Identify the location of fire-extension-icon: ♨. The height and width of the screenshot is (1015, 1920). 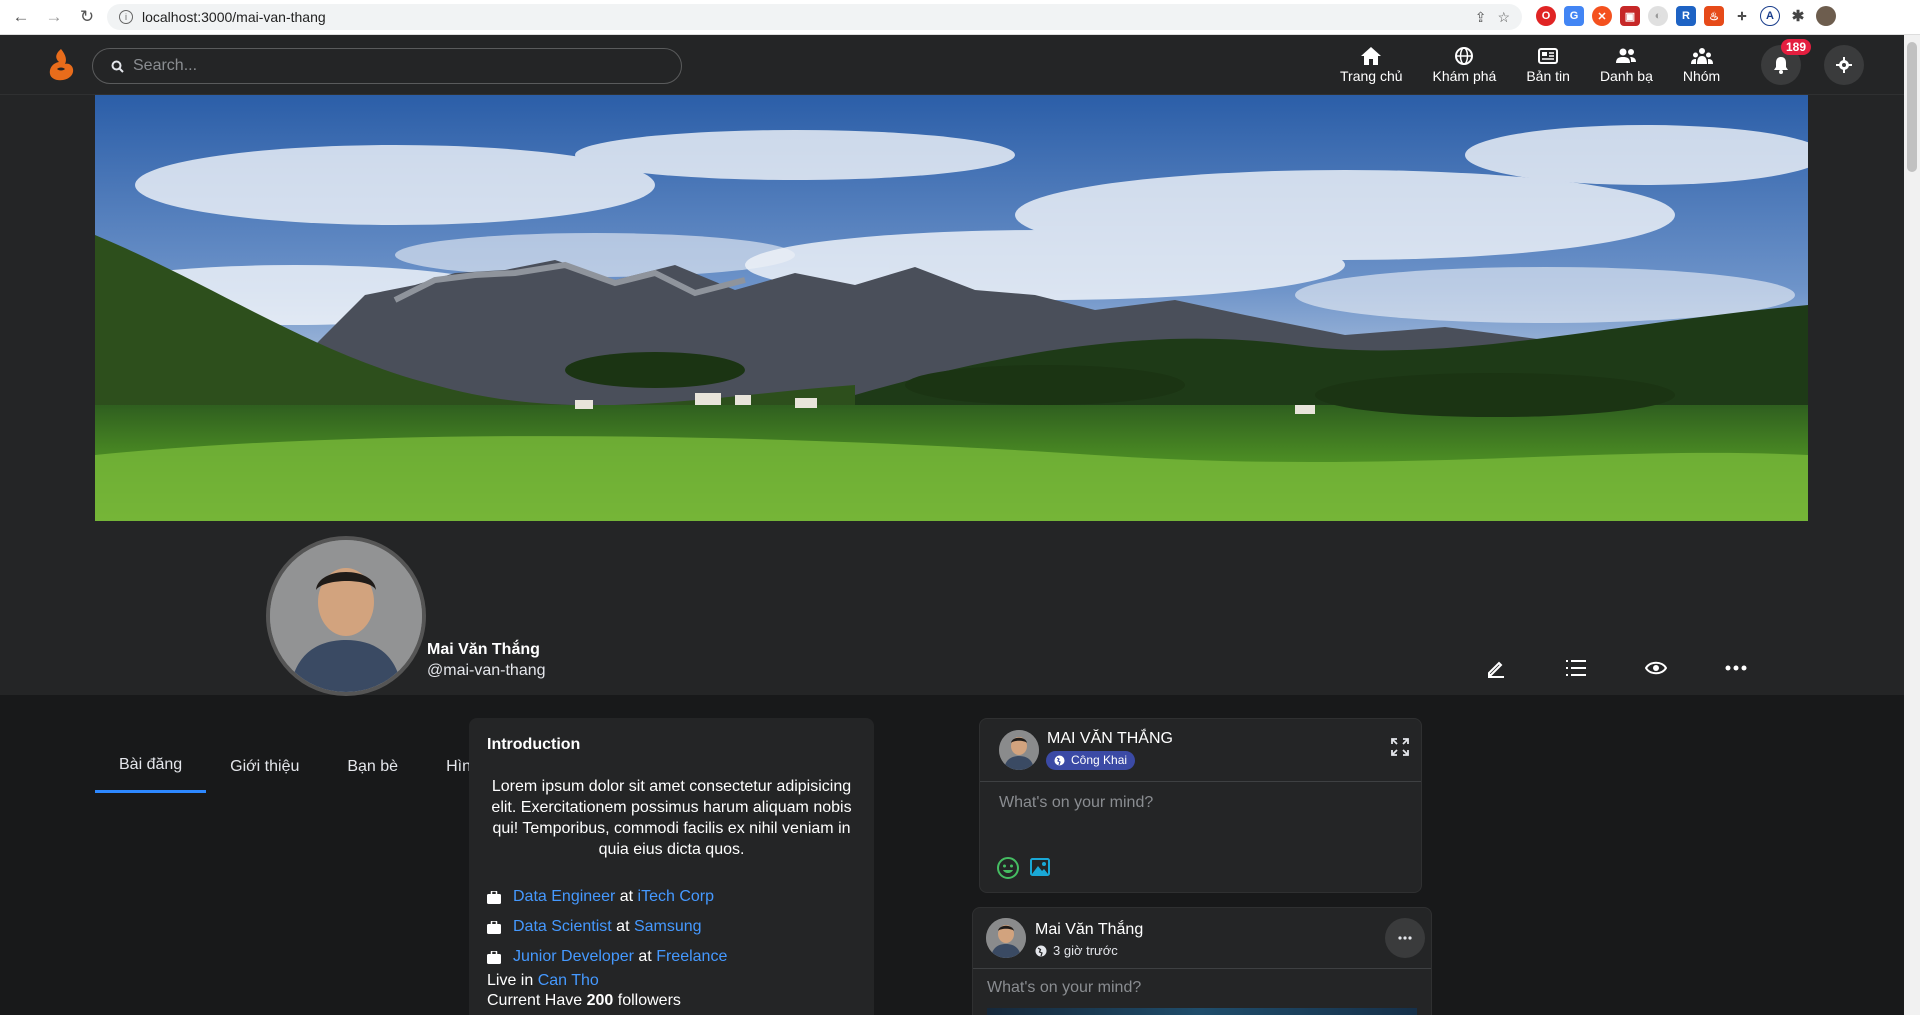
(1714, 16).